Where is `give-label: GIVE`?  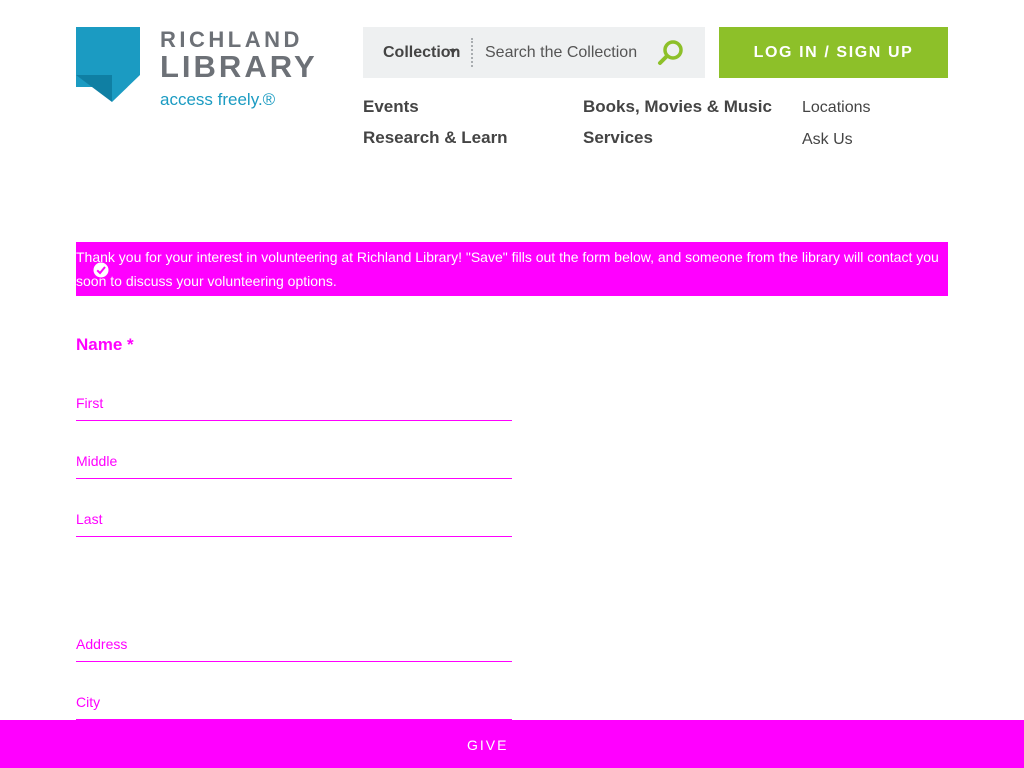 give-label: GIVE is located at coordinates (488, 745).